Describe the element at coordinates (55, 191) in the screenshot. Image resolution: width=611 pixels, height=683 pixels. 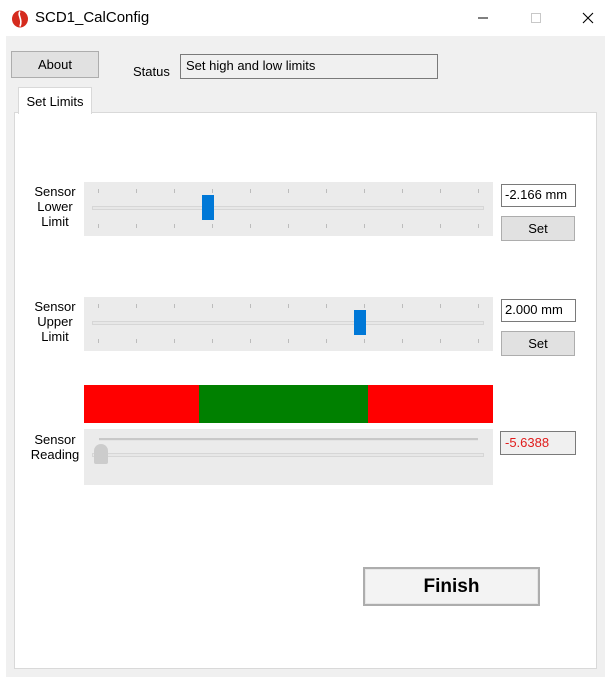
I see `lower-limit-label-line1: Sensor` at that location.